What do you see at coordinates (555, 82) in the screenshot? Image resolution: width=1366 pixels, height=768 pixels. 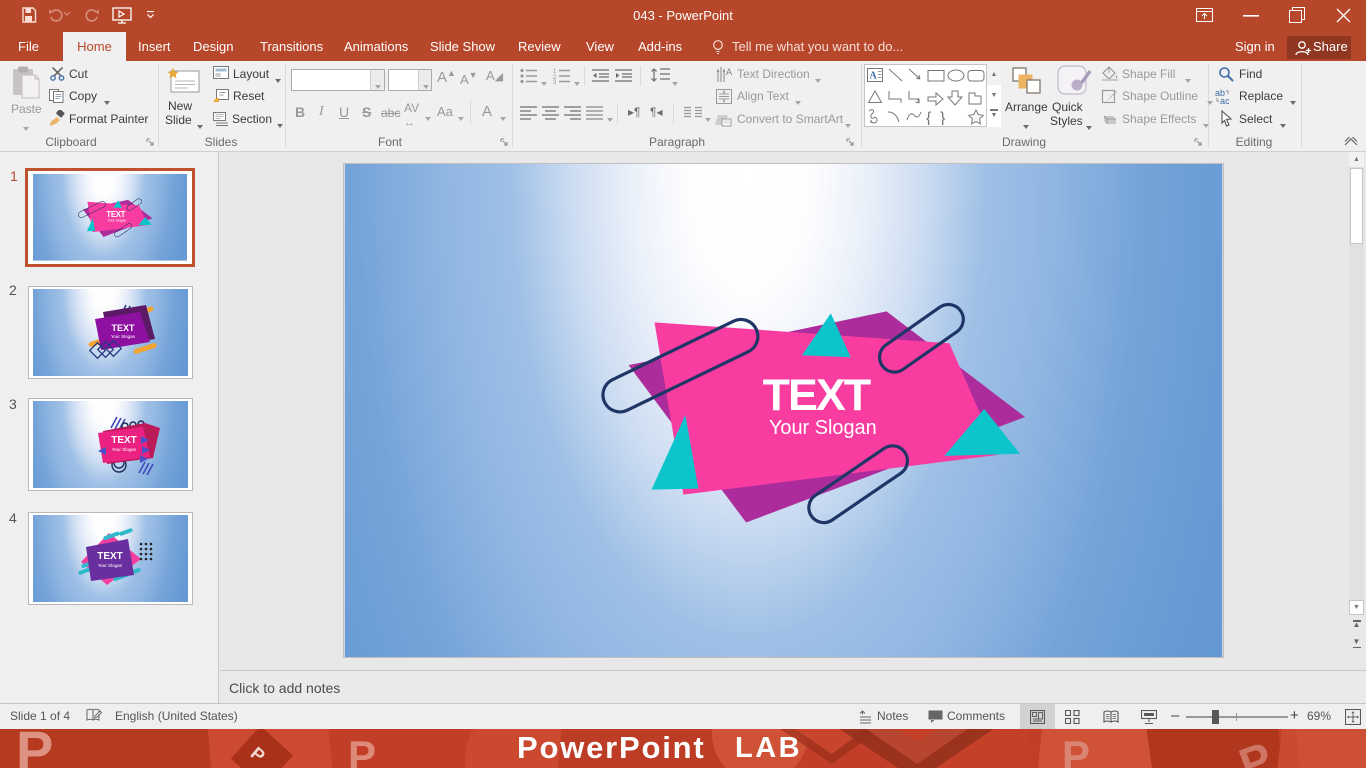 I see `svg-text: 3` at bounding box center [555, 82].